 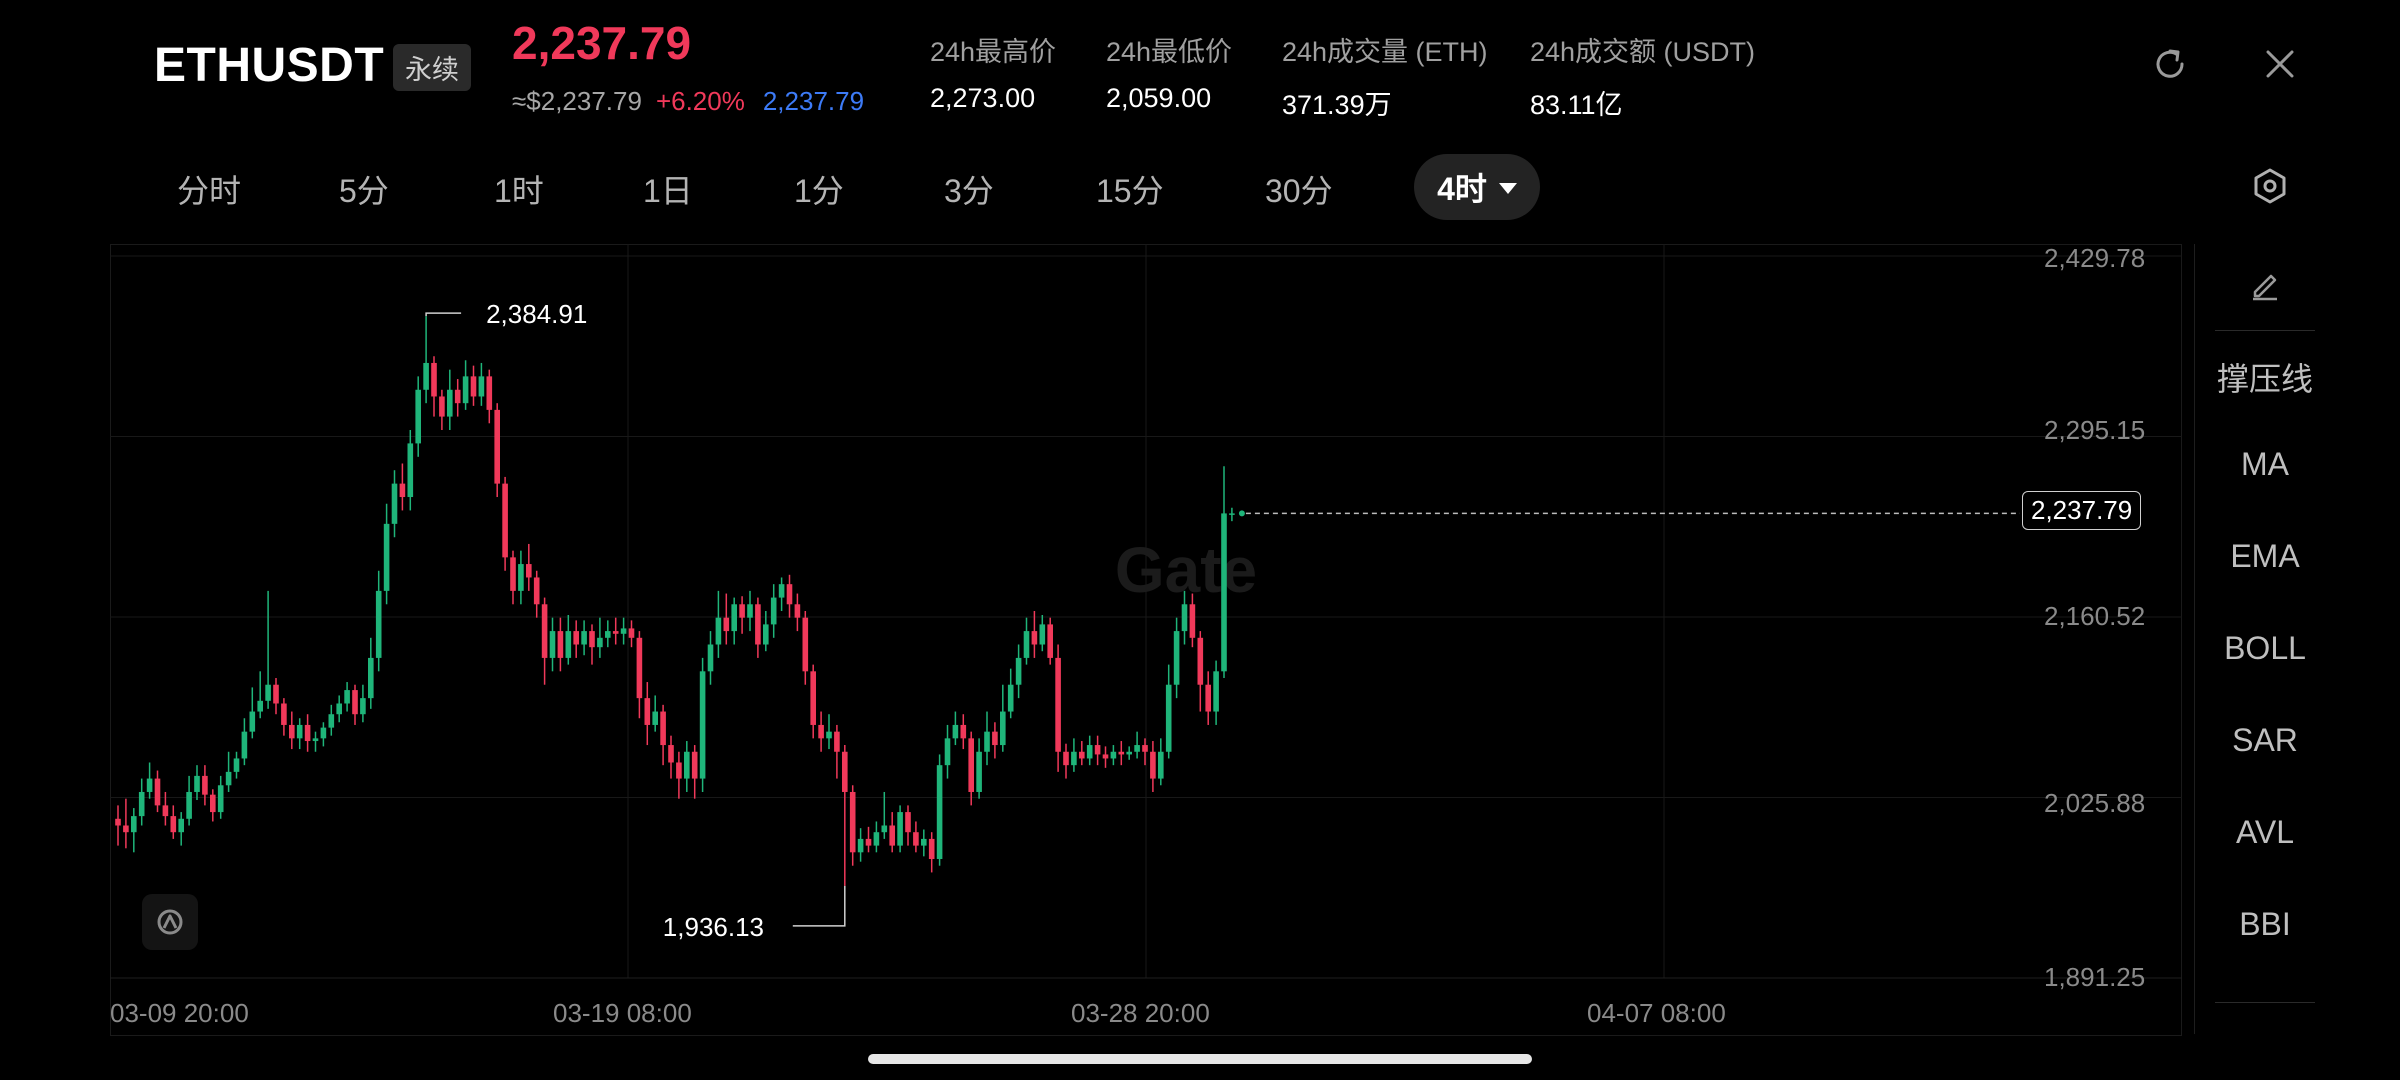 I want to click on change-percent: +6.20%, so click(x=700, y=101).